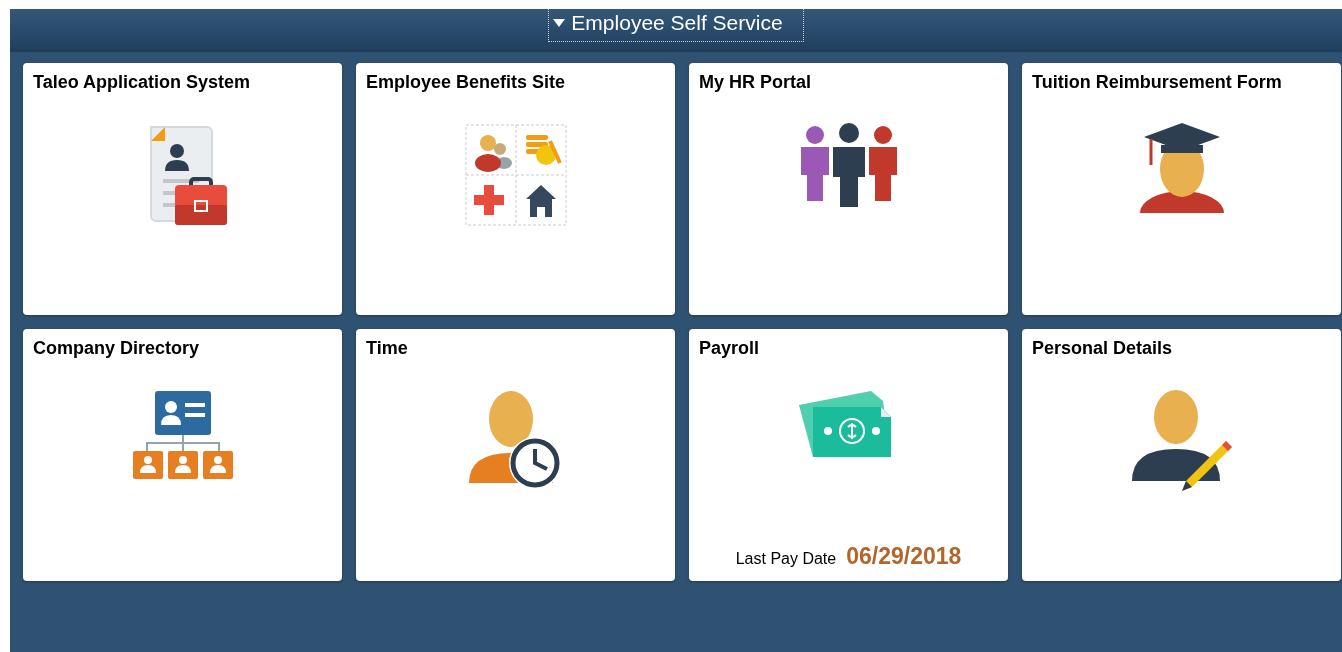 Image resolution: width=1342 pixels, height=652 pixels. I want to click on org-chart-icon, so click(182, 435).